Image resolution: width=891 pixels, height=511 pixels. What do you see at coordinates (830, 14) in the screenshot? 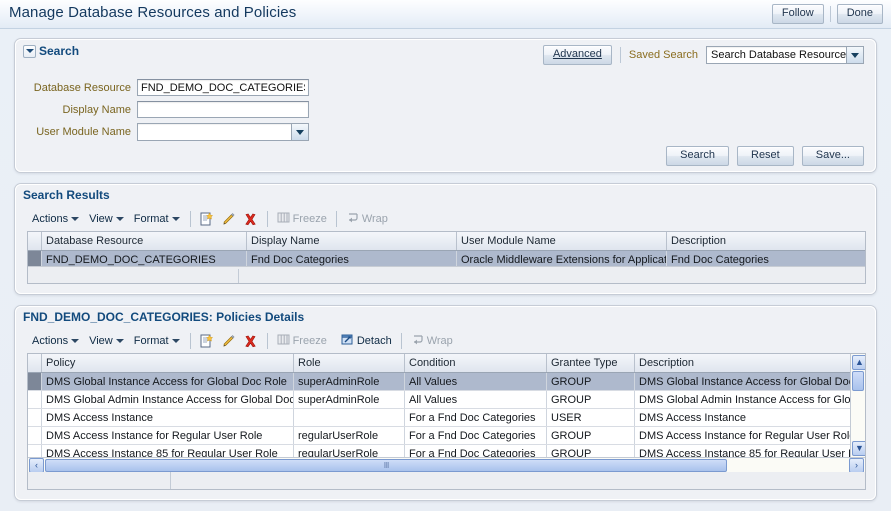
I see `header-separator` at bounding box center [830, 14].